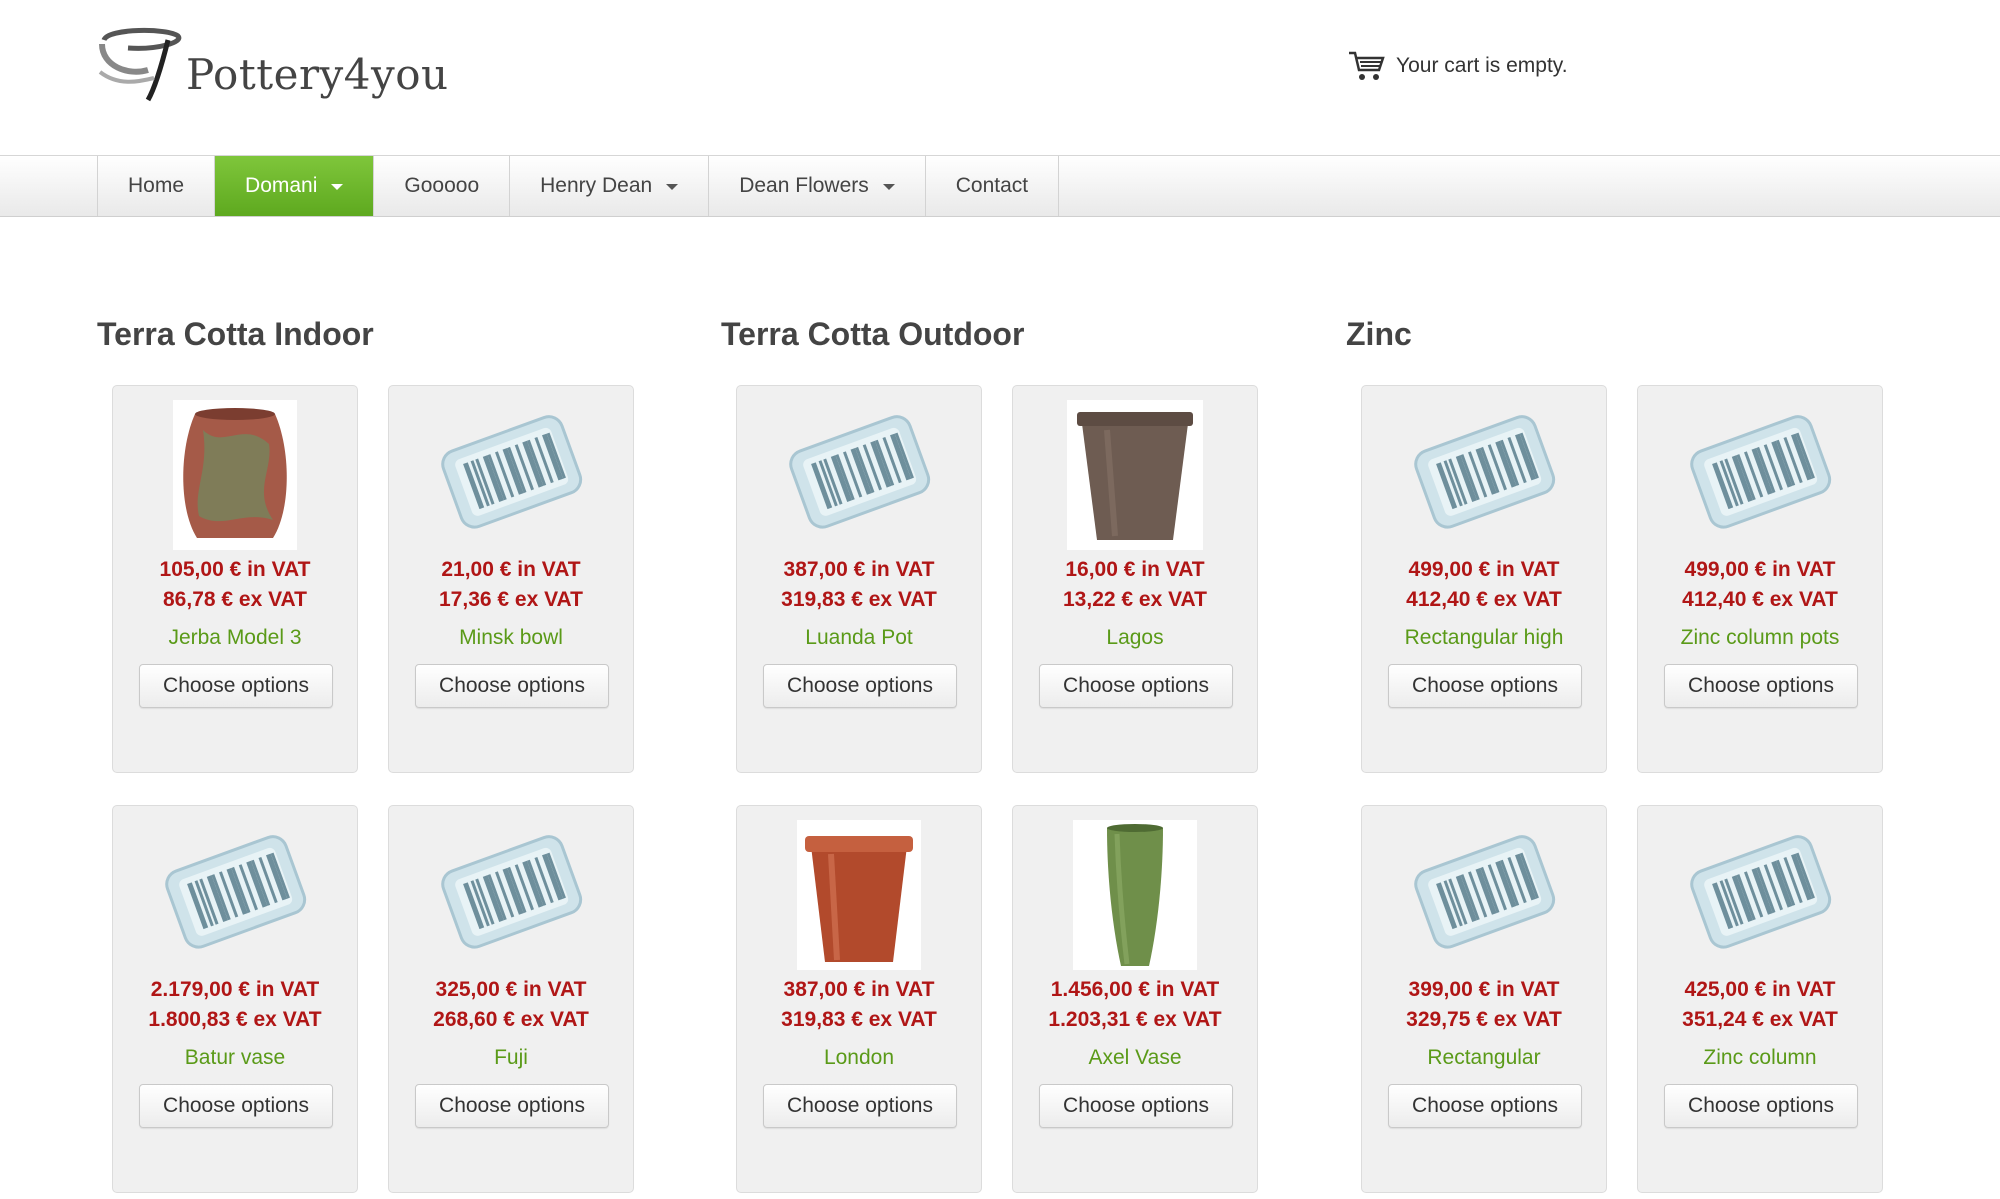  I want to click on nav-home: Home, so click(157, 186).